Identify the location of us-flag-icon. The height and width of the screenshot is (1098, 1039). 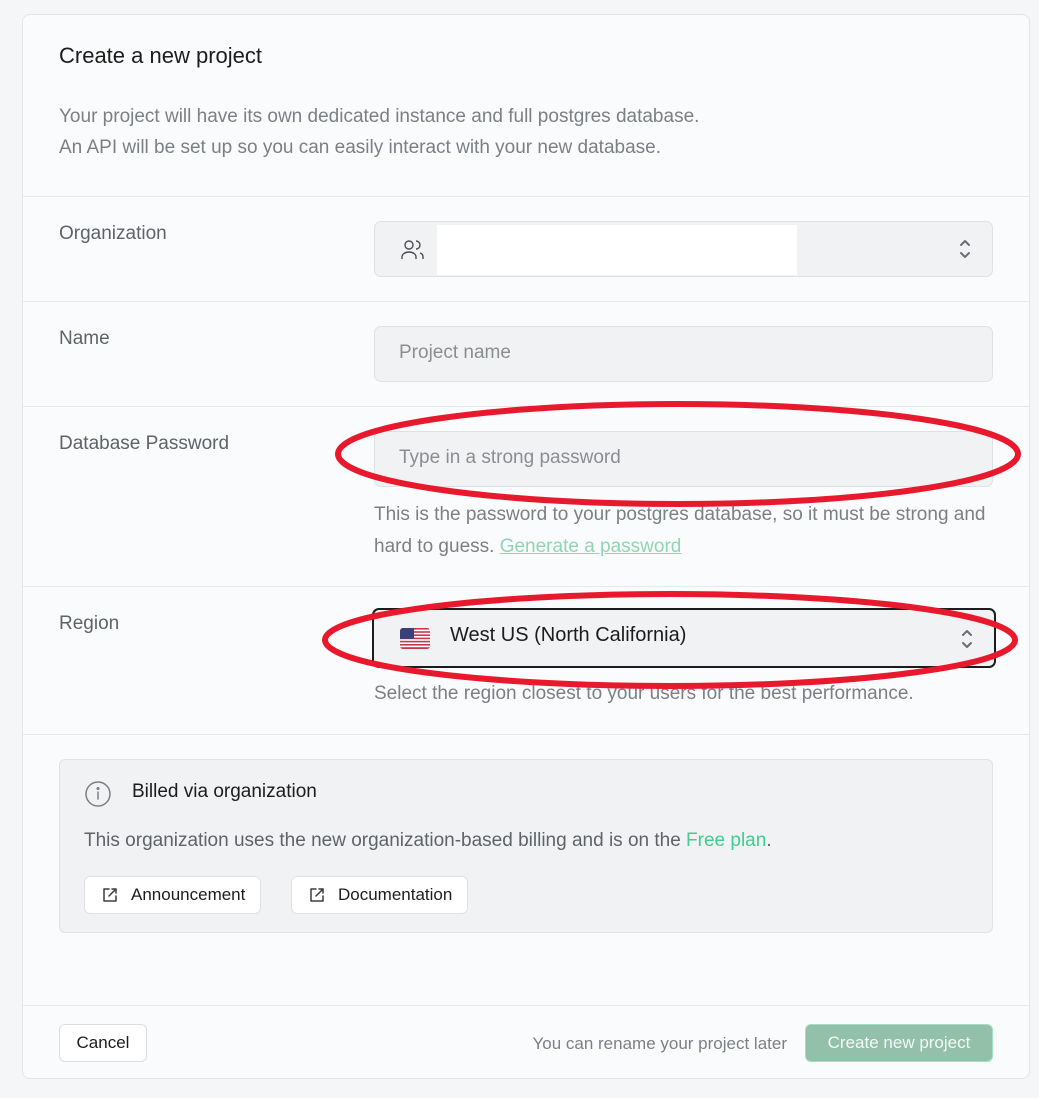
(415, 638).